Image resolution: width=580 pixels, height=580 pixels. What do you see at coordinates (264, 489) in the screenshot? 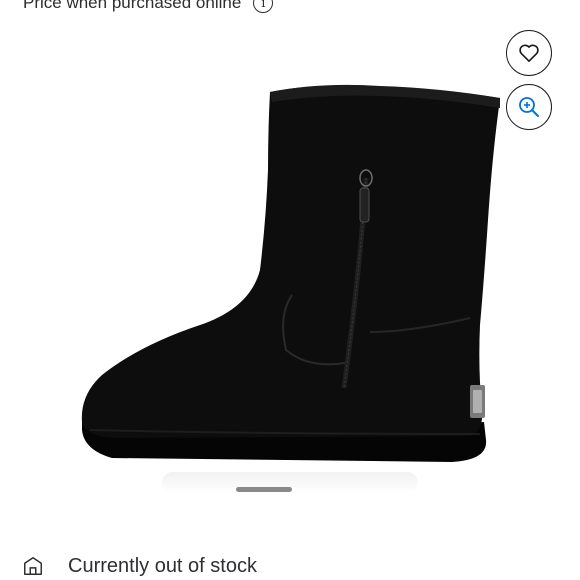
I see `carousel-indicator` at bounding box center [264, 489].